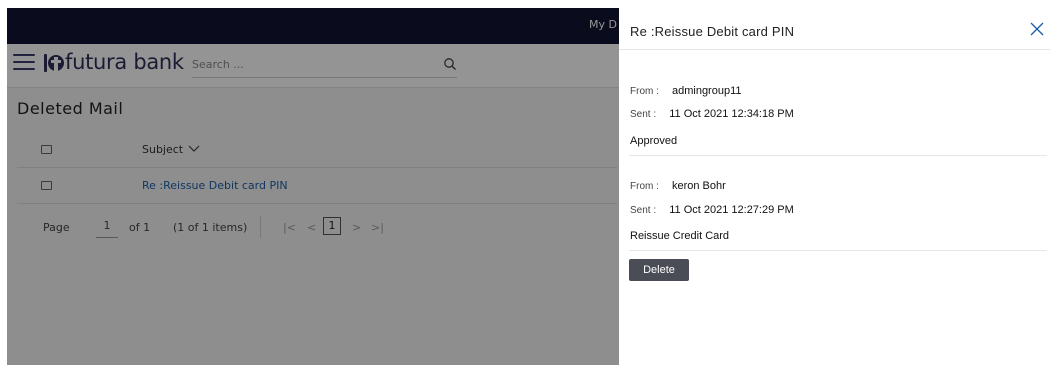 This screenshot has width=1050, height=365. I want to click on drawer-title: Re :Reissue Debit card PIN, so click(712, 31).